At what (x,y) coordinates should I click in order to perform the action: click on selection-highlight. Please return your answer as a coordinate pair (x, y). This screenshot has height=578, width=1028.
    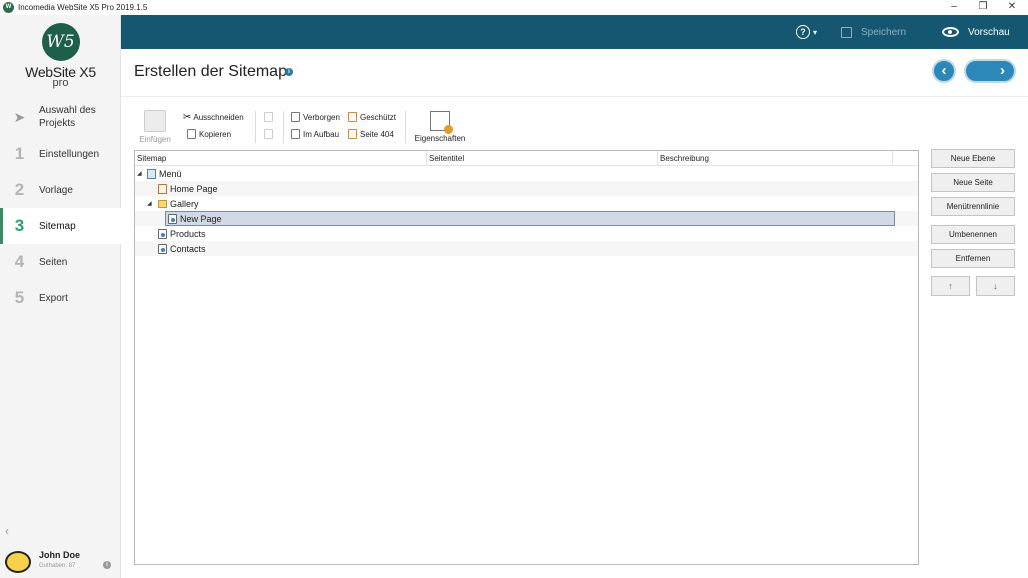
    Looking at the image, I should click on (530, 218).